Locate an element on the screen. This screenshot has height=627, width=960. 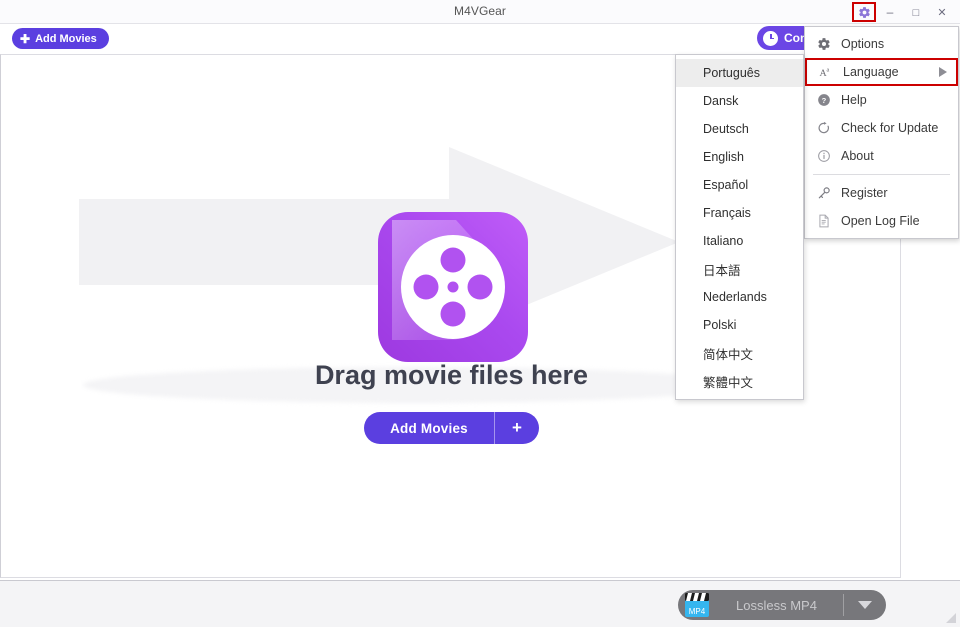
resize-grip is located at coordinates (951, 618).